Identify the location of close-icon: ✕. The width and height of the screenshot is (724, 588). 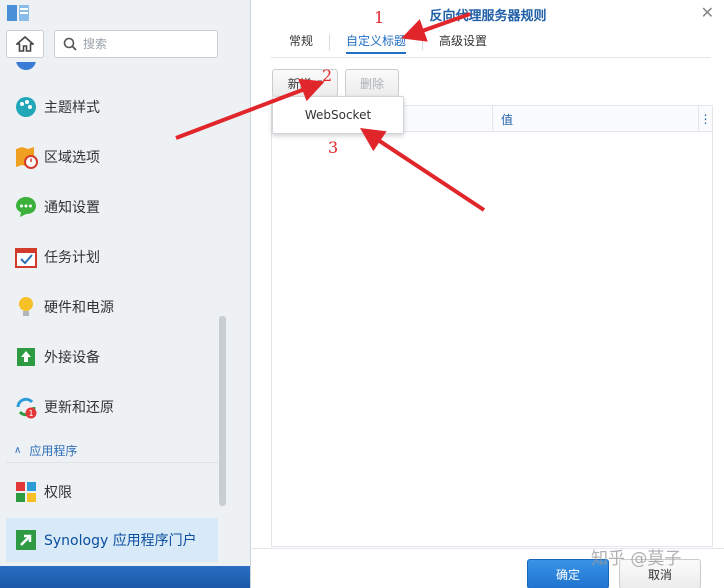
(707, 12).